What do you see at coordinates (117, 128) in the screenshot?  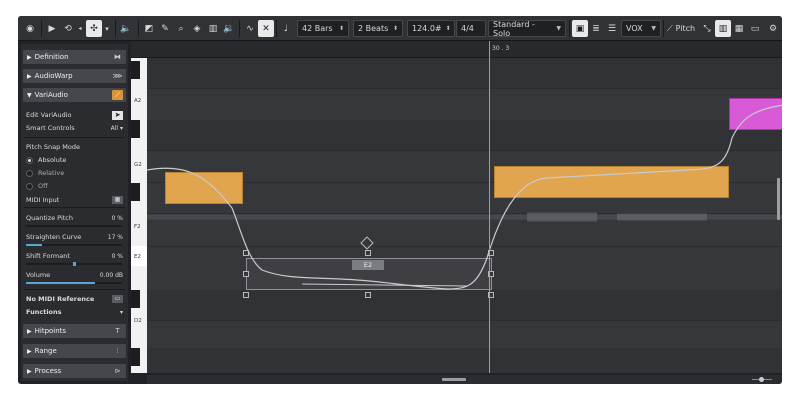 I see `smart-controls-value: All ▾` at bounding box center [117, 128].